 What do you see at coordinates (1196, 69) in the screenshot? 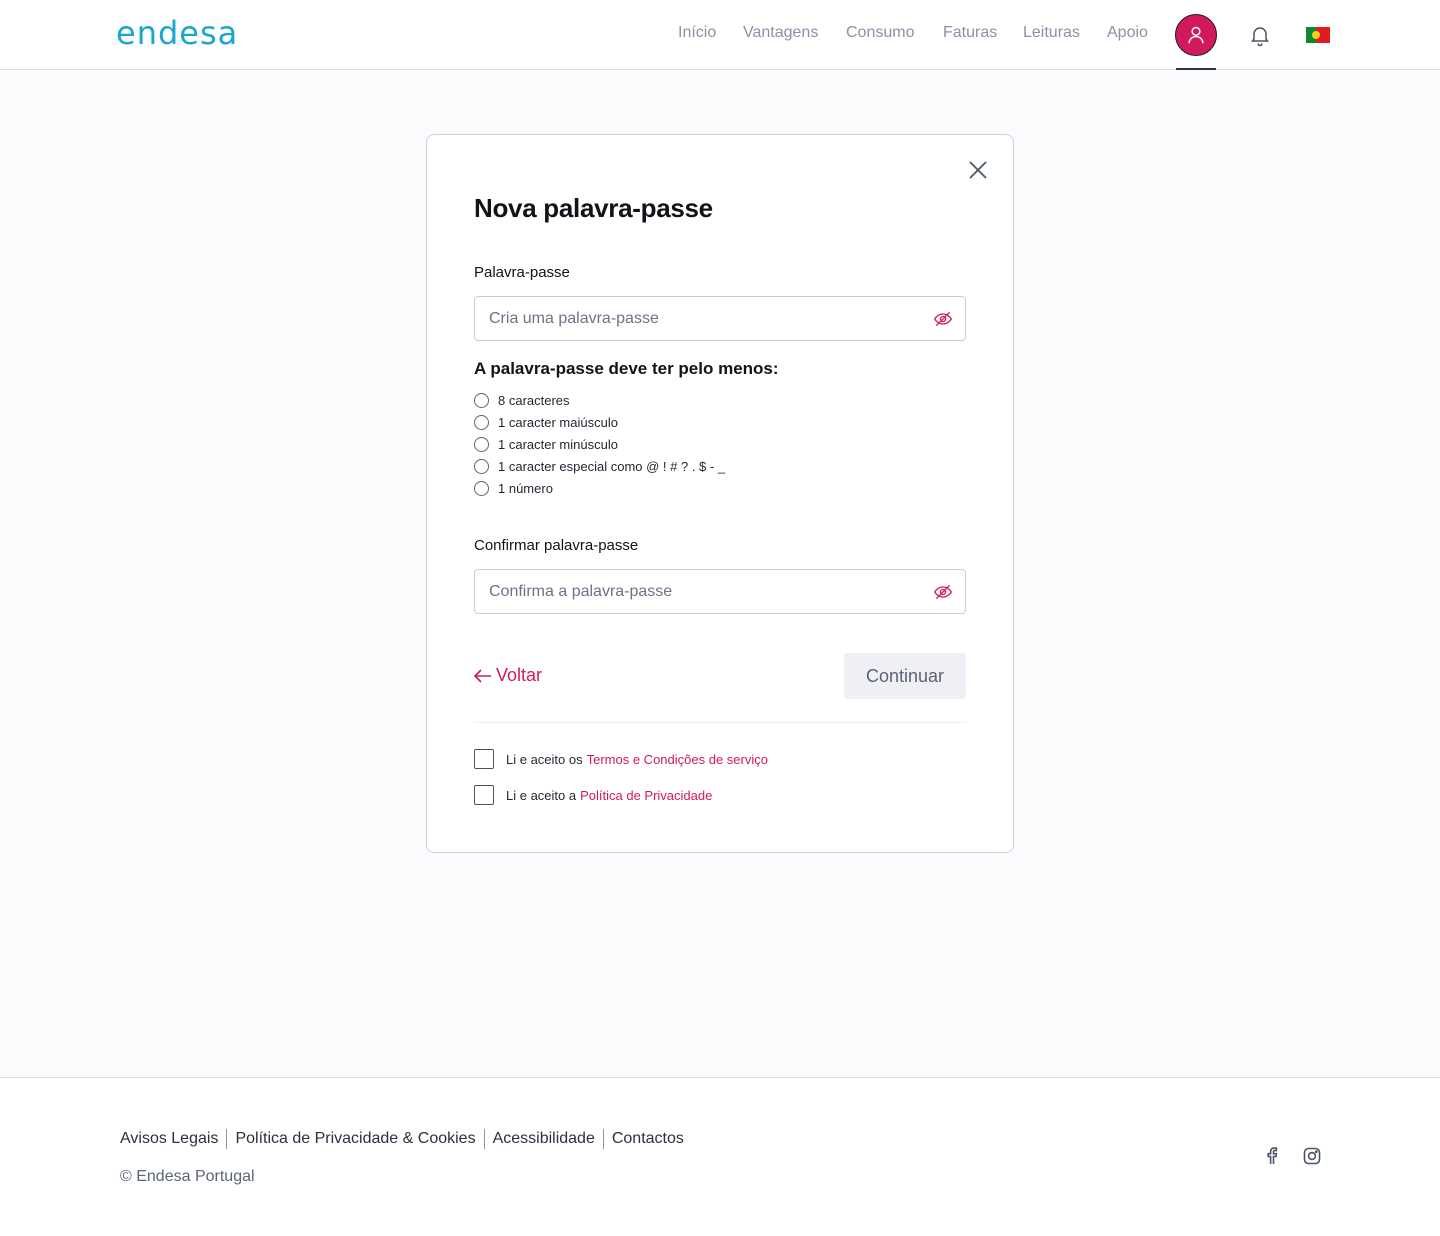
I see `active-indicator` at bounding box center [1196, 69].